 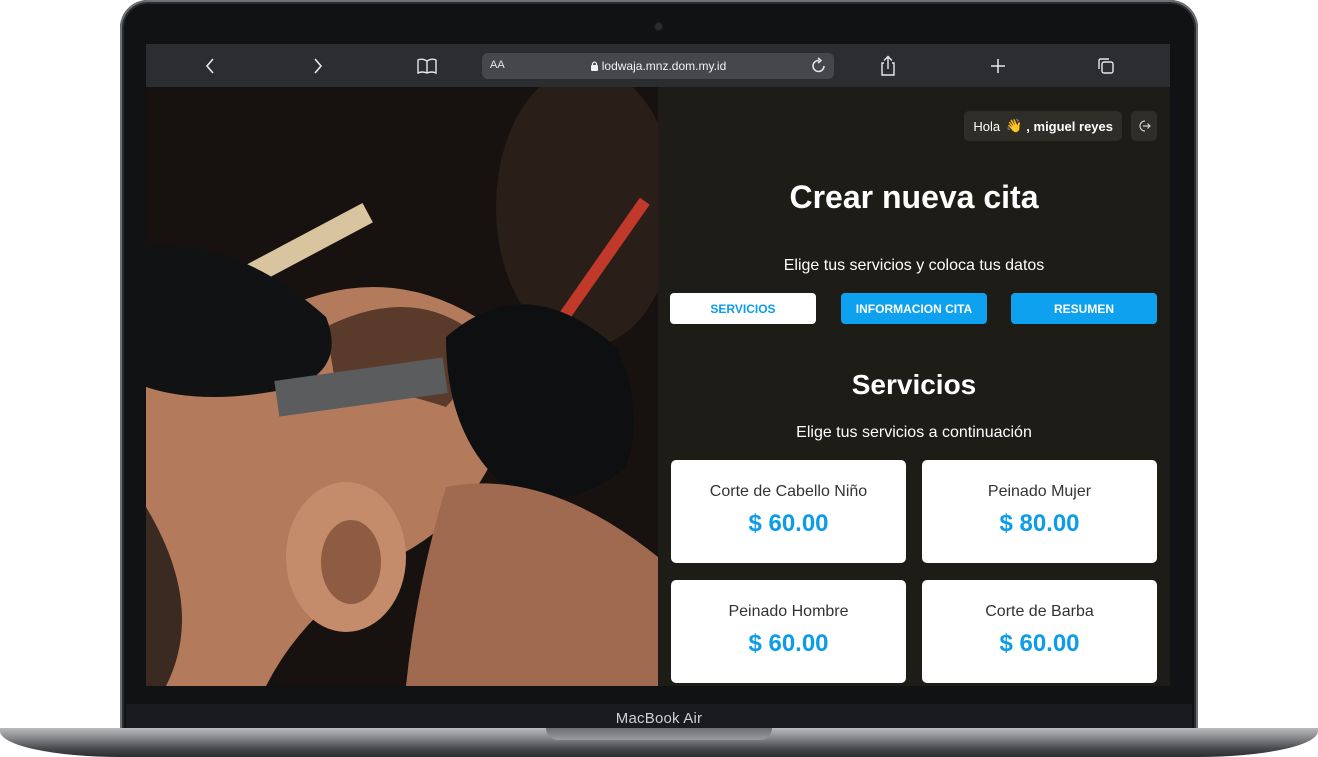 I want to click on section-subtitle: Elige tus servicios a continuación, so click(x=914, y=432).